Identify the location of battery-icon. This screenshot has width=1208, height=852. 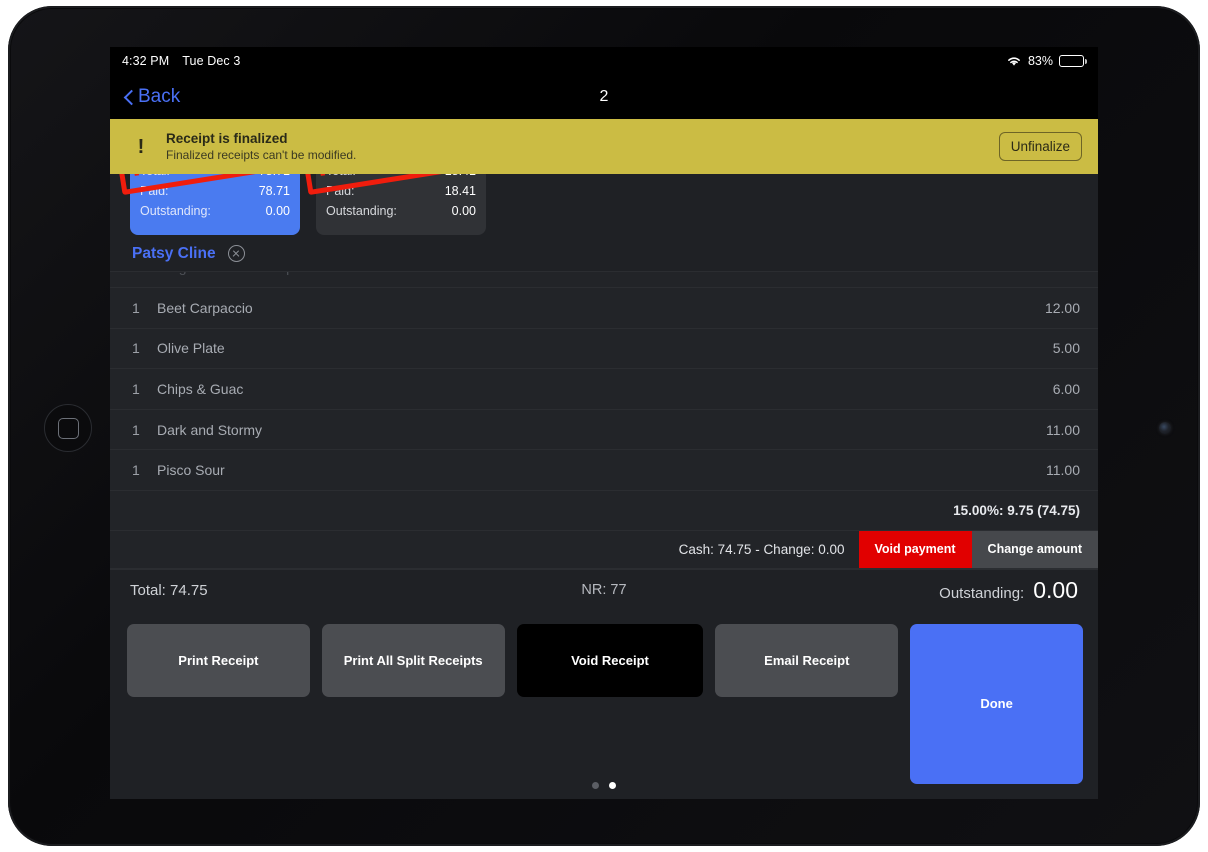
(1073, 61).